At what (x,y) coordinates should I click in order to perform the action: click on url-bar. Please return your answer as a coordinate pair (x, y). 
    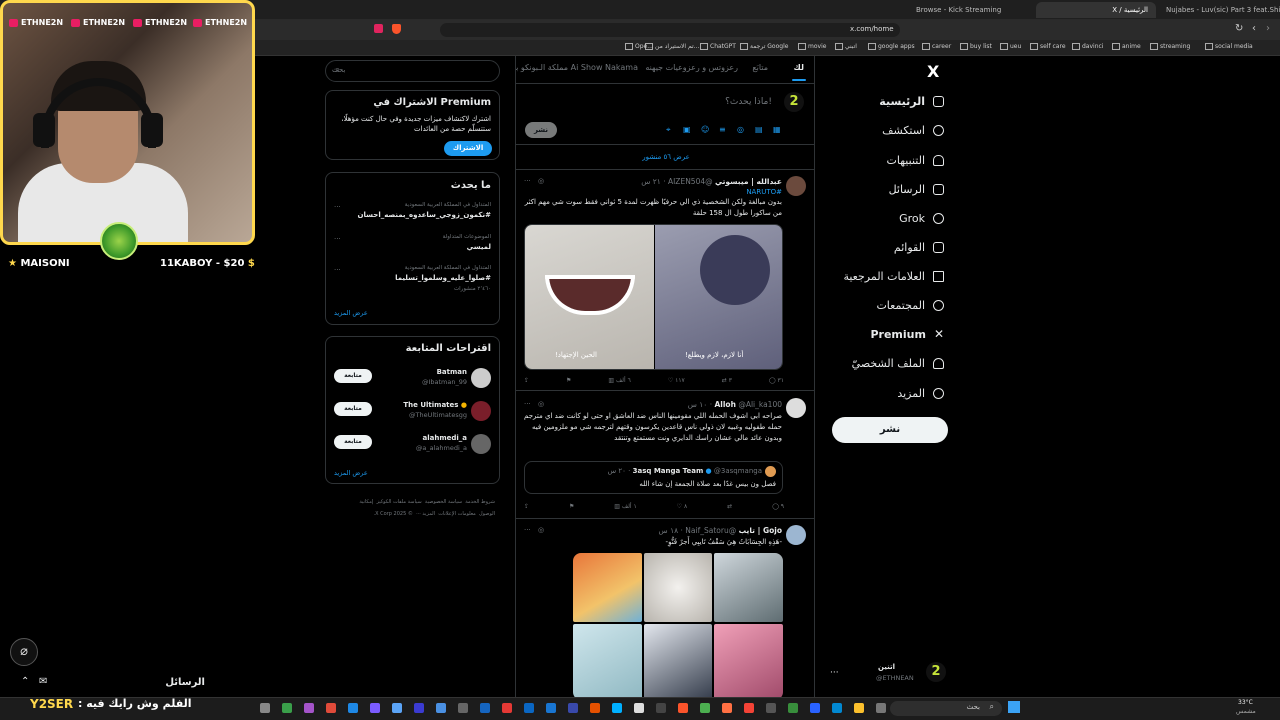
    Looking at the image, I should click on (670, 30).